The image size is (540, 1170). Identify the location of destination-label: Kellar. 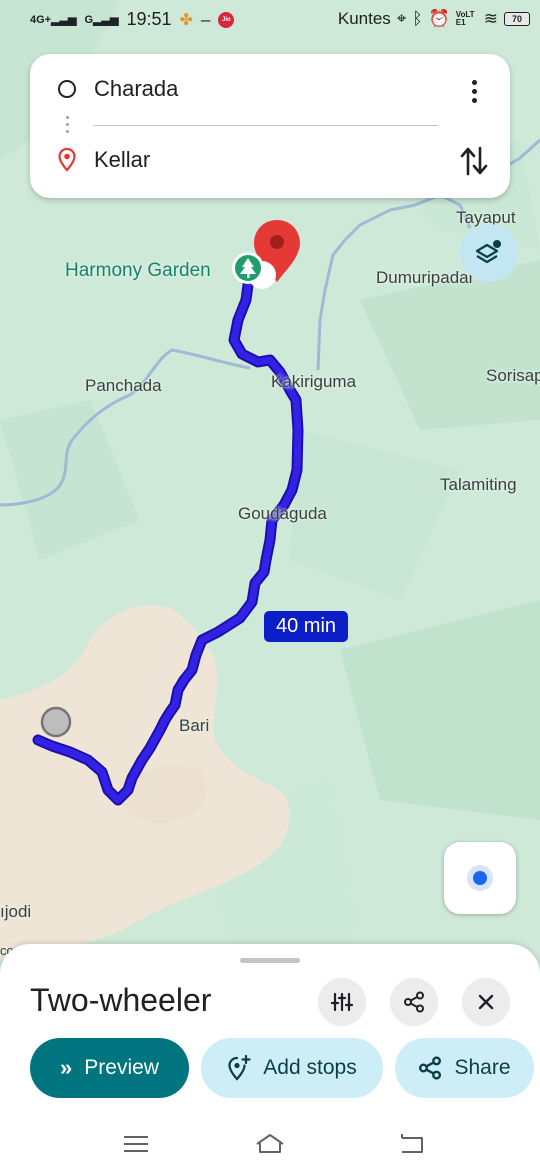
(122, 159).